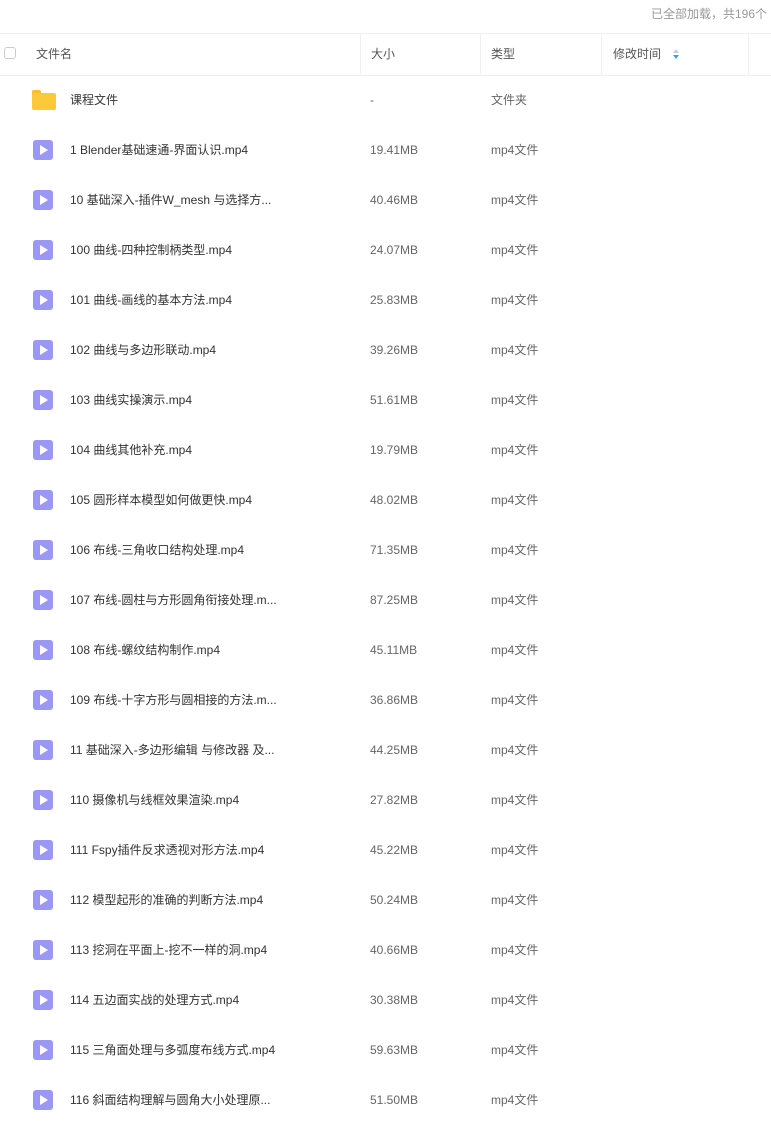  Describe the element at coordinates (161, 500) in the screenshot. I see `file-name: 105 圆形样本模型如何做更快.mp4` at that location.